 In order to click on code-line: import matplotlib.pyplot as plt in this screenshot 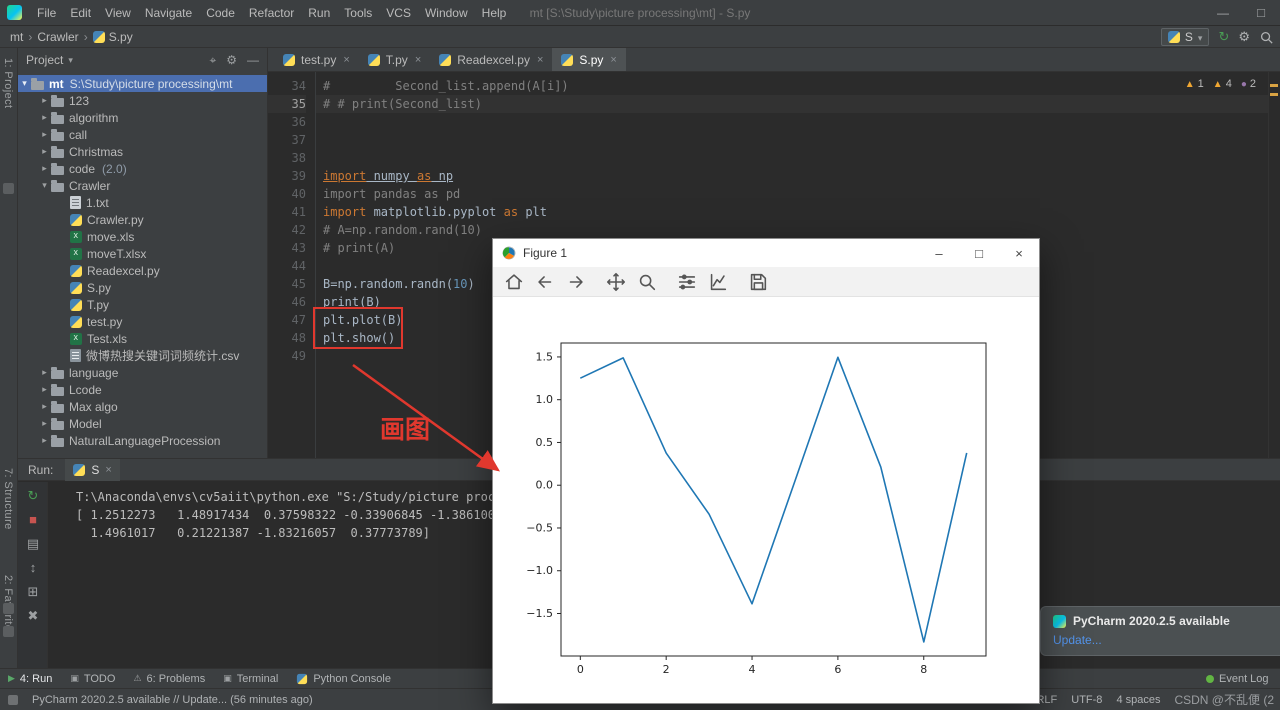, I will do `click(798, 212)`.